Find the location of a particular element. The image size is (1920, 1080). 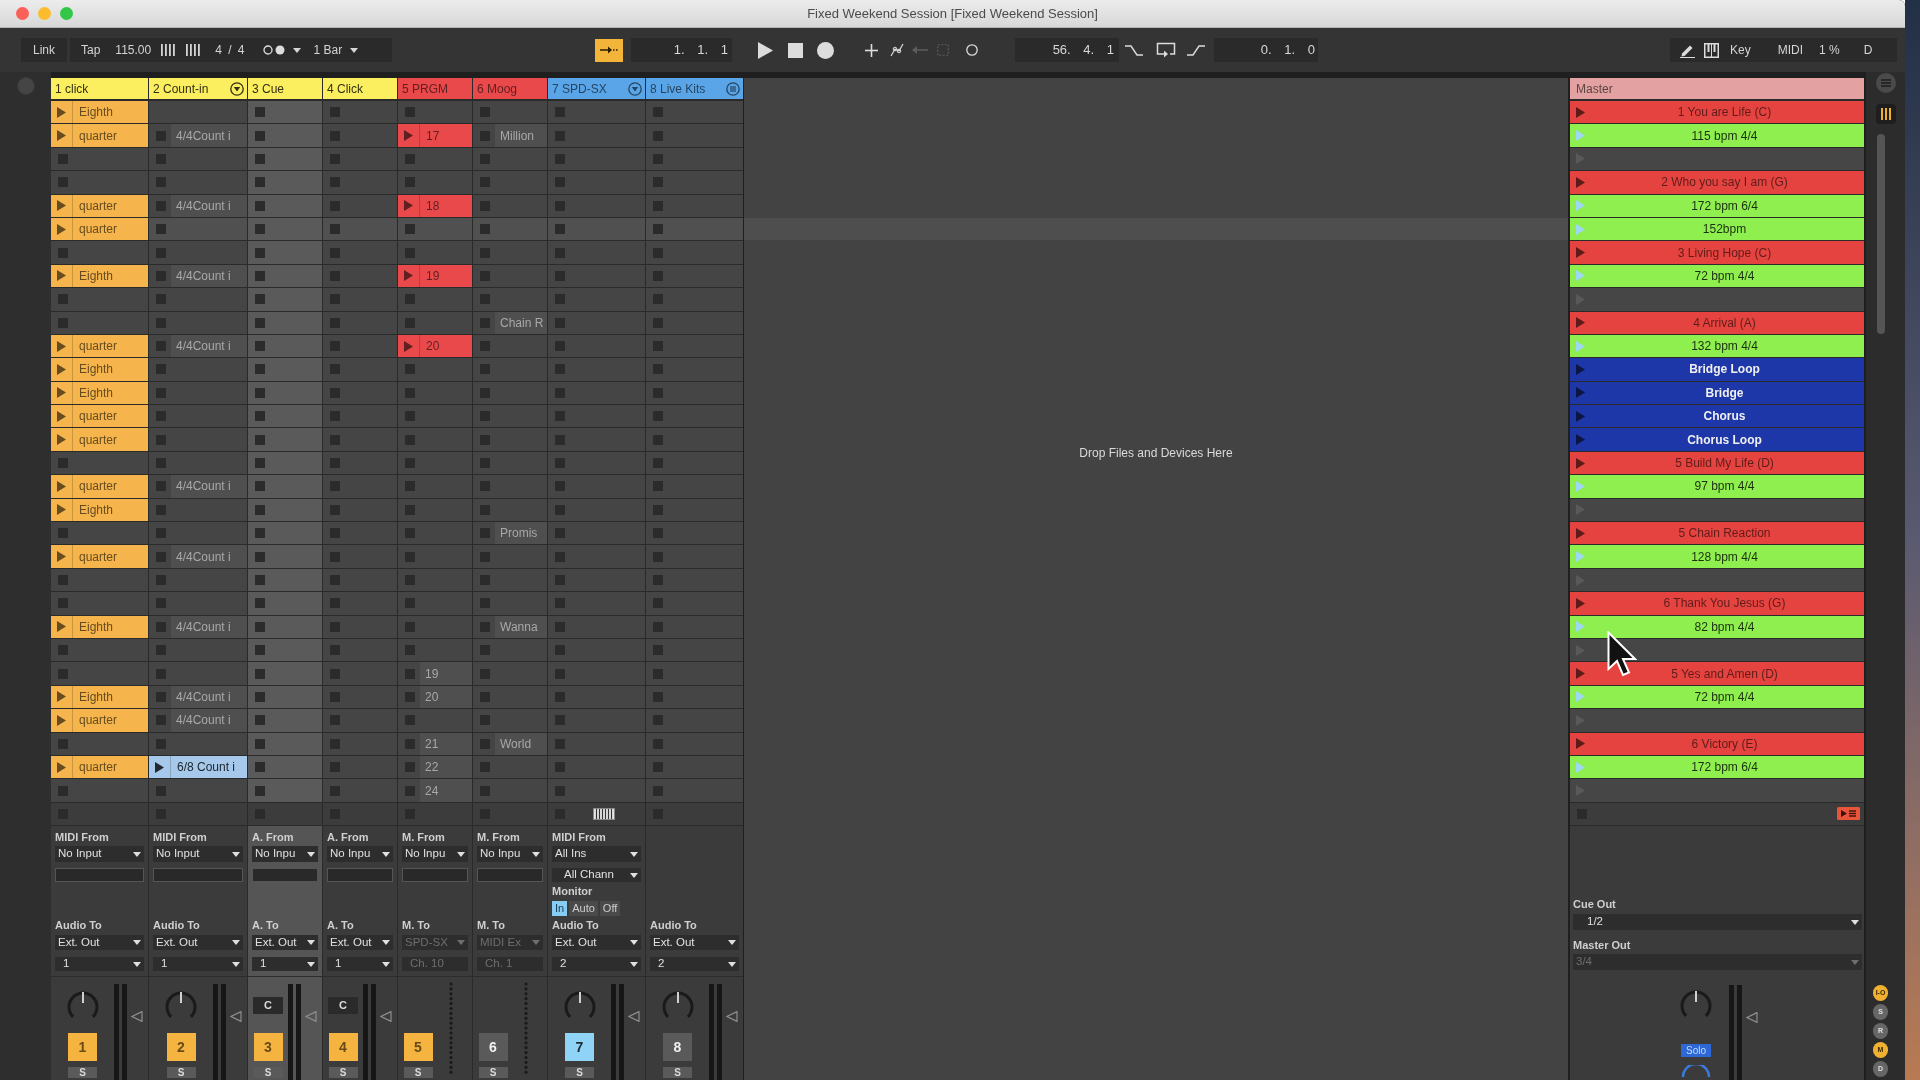

scene: Chorus Loop is located at coordinates (1717, 439).